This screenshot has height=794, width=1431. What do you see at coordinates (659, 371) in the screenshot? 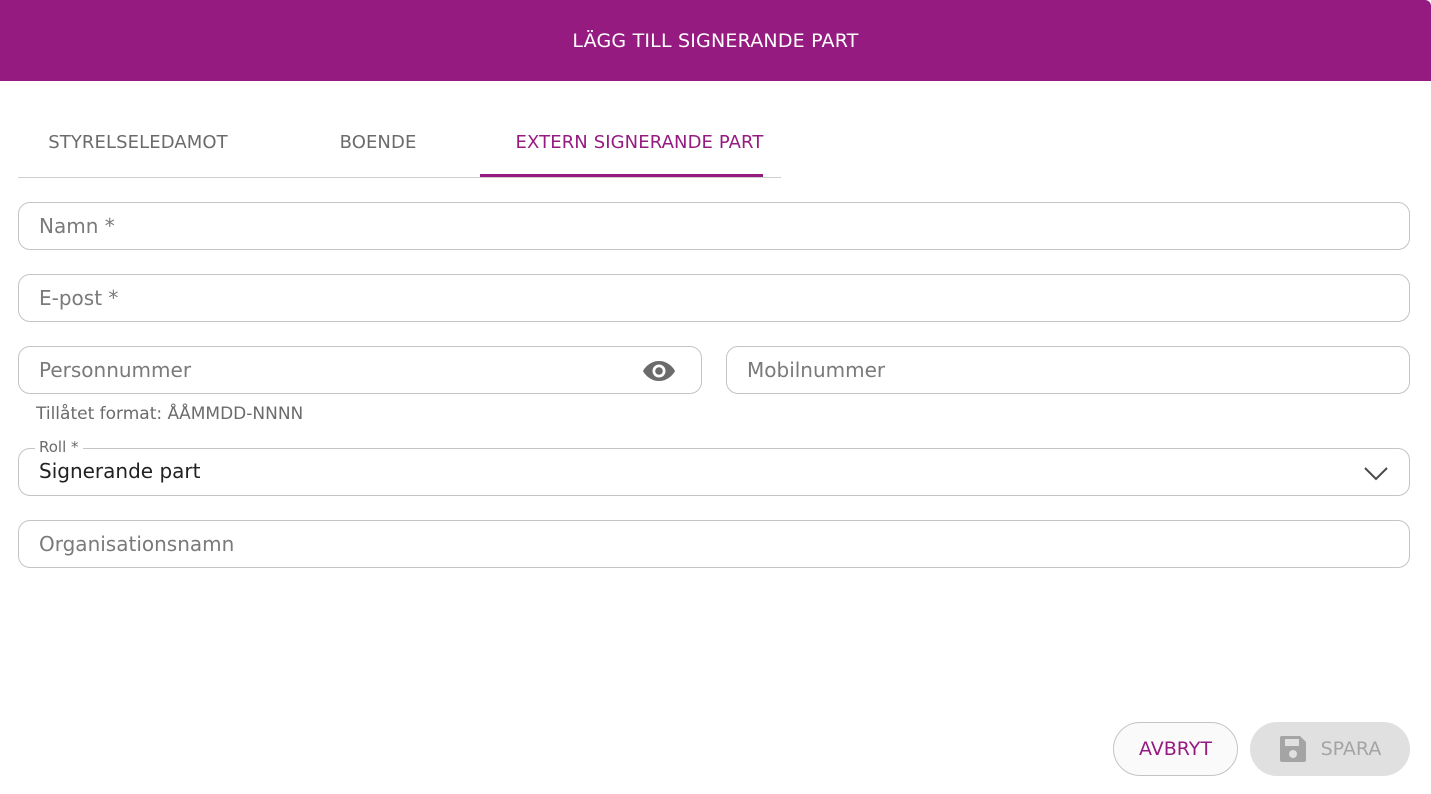
I see `eye-icon` at bounding box center [659, 371].